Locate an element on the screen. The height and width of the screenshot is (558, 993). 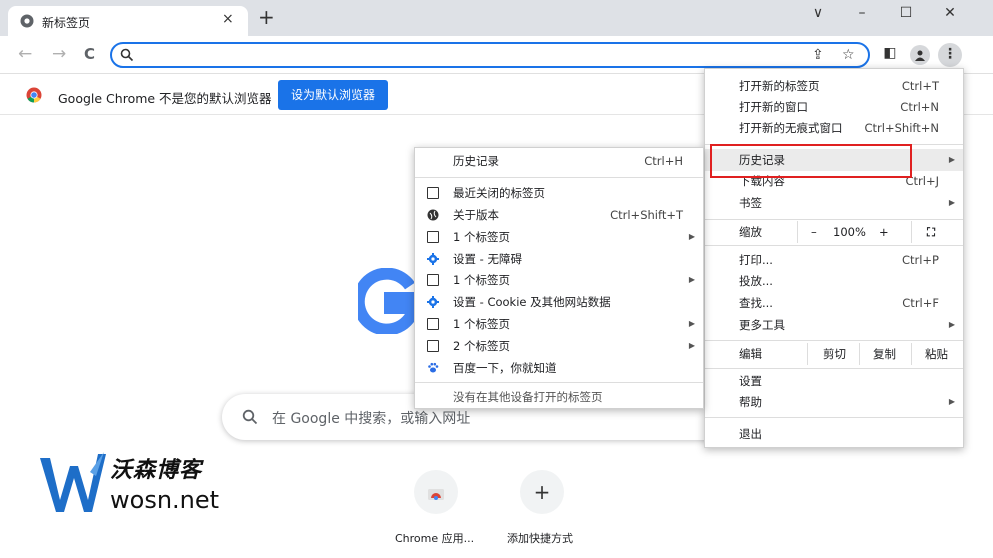
menu-item-find: 查找... Ctrl+F is located at coordinates (834, 303).